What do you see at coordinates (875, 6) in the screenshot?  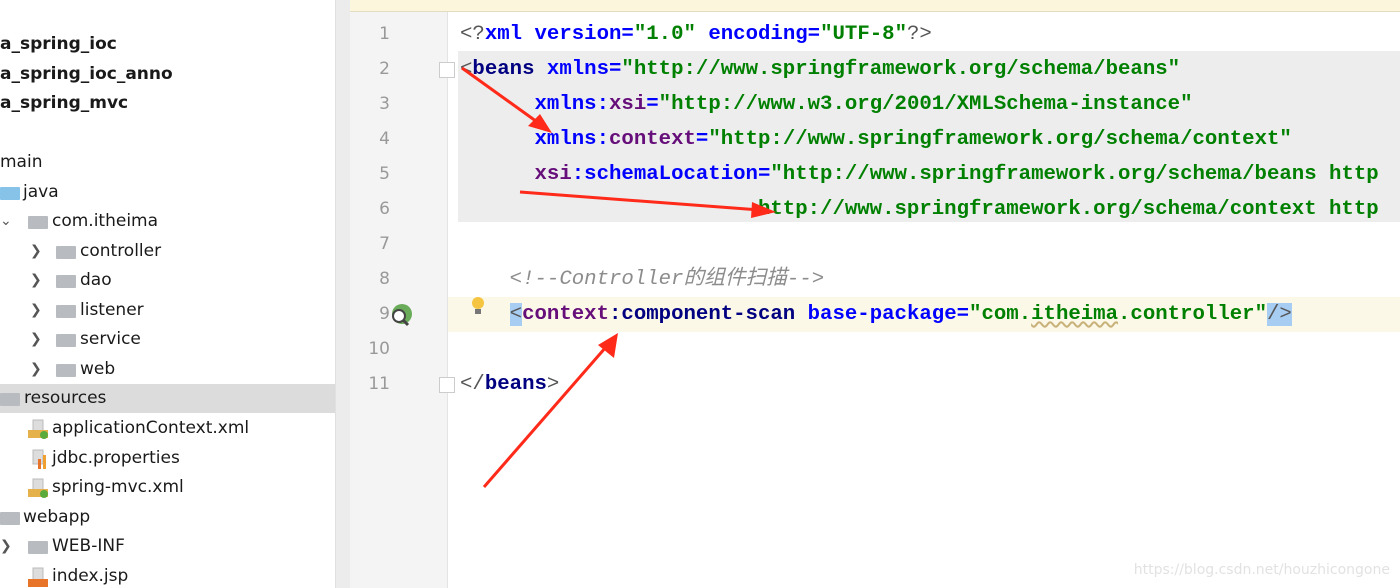 I see `editor-tab-bar` at bounding box center [875, 6].